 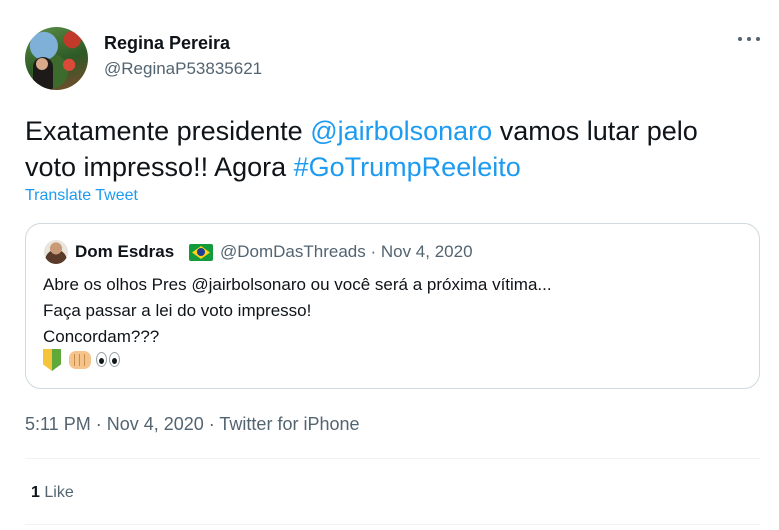 What do you see at coordinates (183, 69) in the screenshot?
I see `author-handle: @ReginaP53835621` at bounding box center [183, 69].